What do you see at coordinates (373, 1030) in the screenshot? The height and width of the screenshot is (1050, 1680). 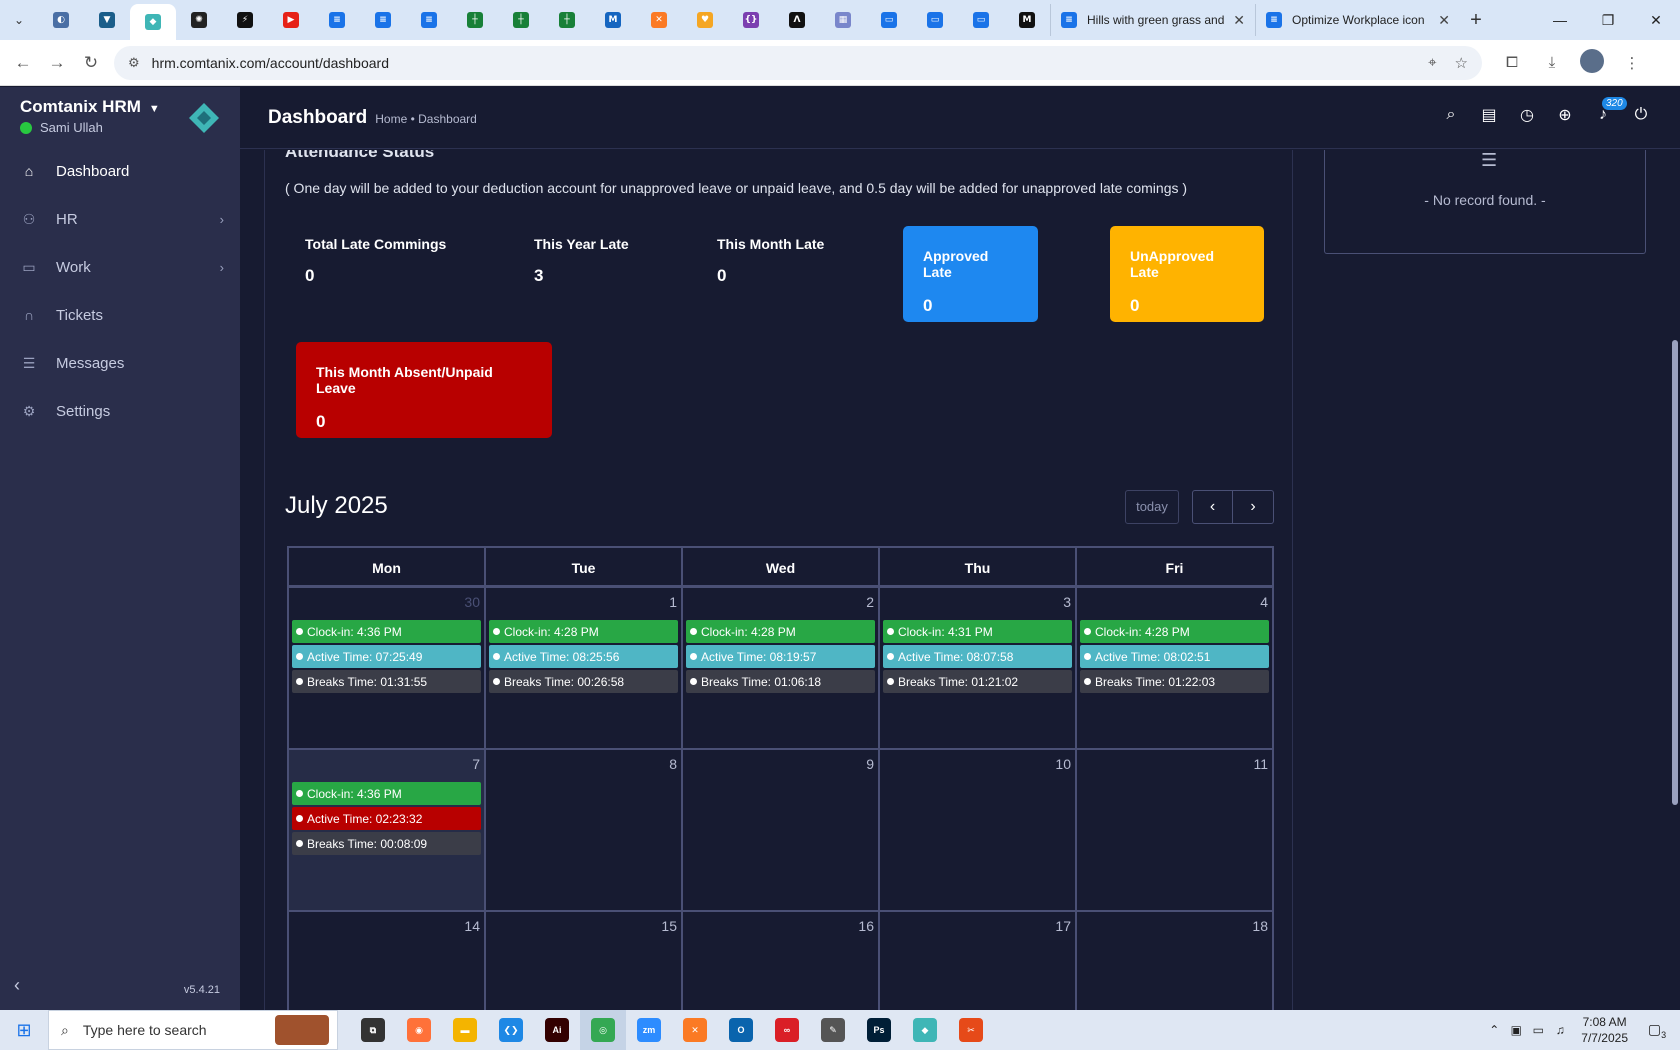 I see `taskbar-app: ⧉` at bounding box center [373, 1030].